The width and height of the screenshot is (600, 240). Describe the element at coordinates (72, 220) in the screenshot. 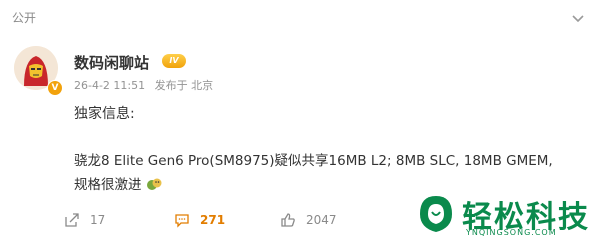

I see `share-icon` at that location.